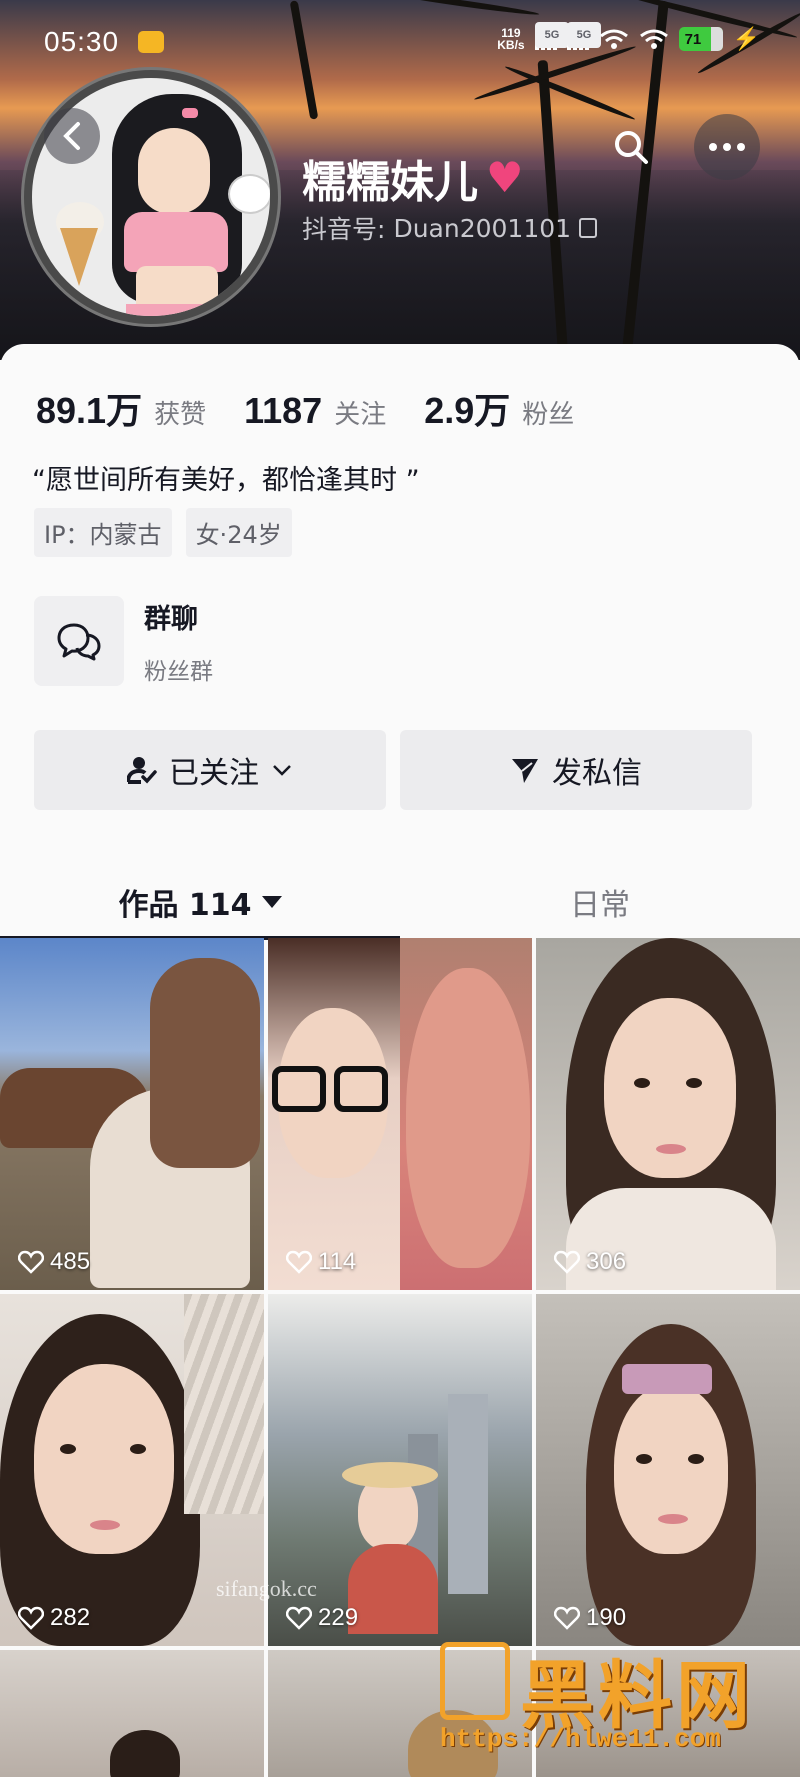 The image size is (800, 1777). I want to click on message-button: 发私信, so click(576, 770).